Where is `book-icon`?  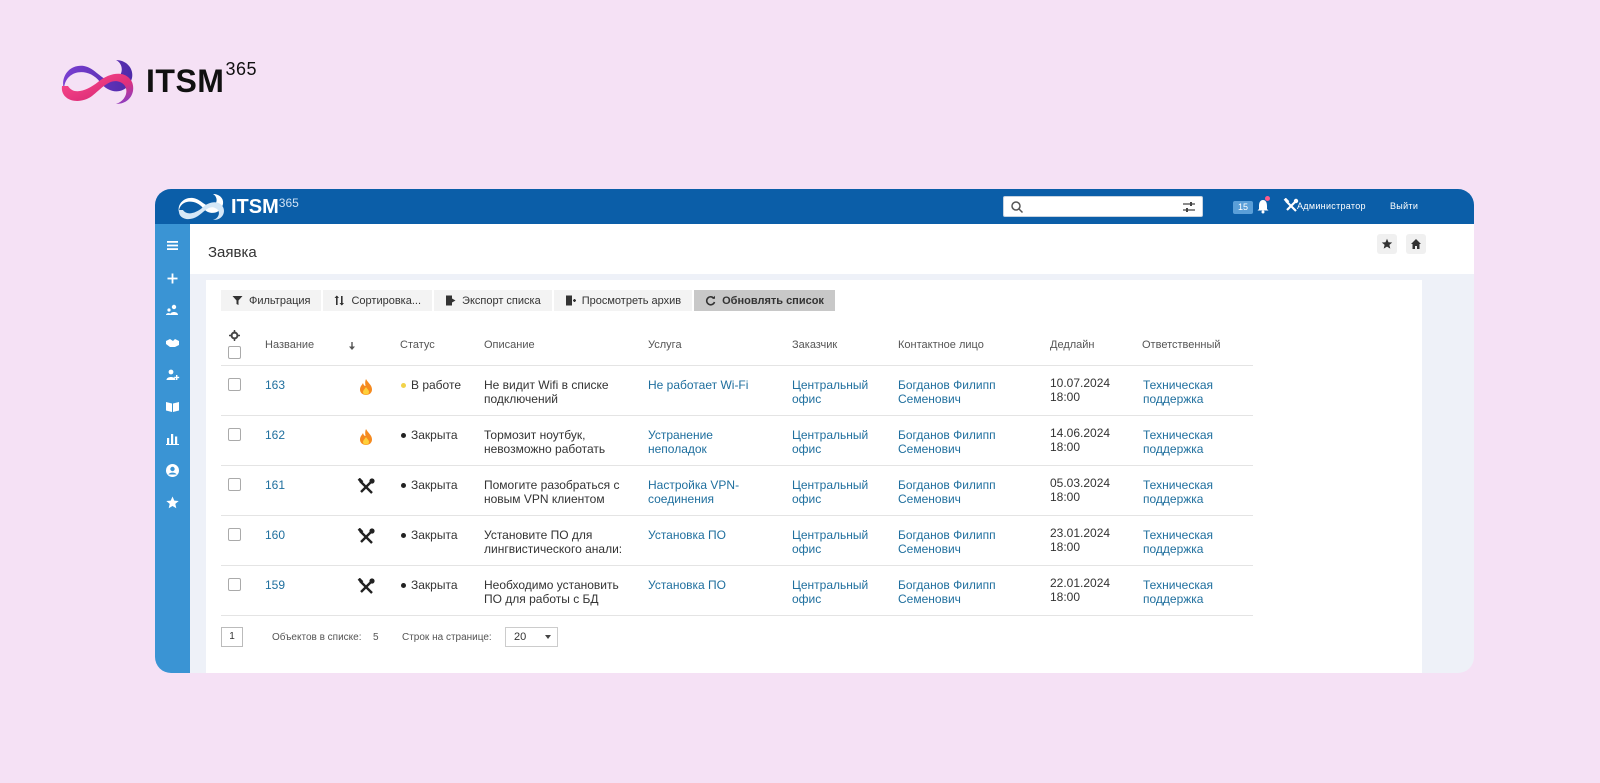 book-icon is located at coordinates (172, 406).